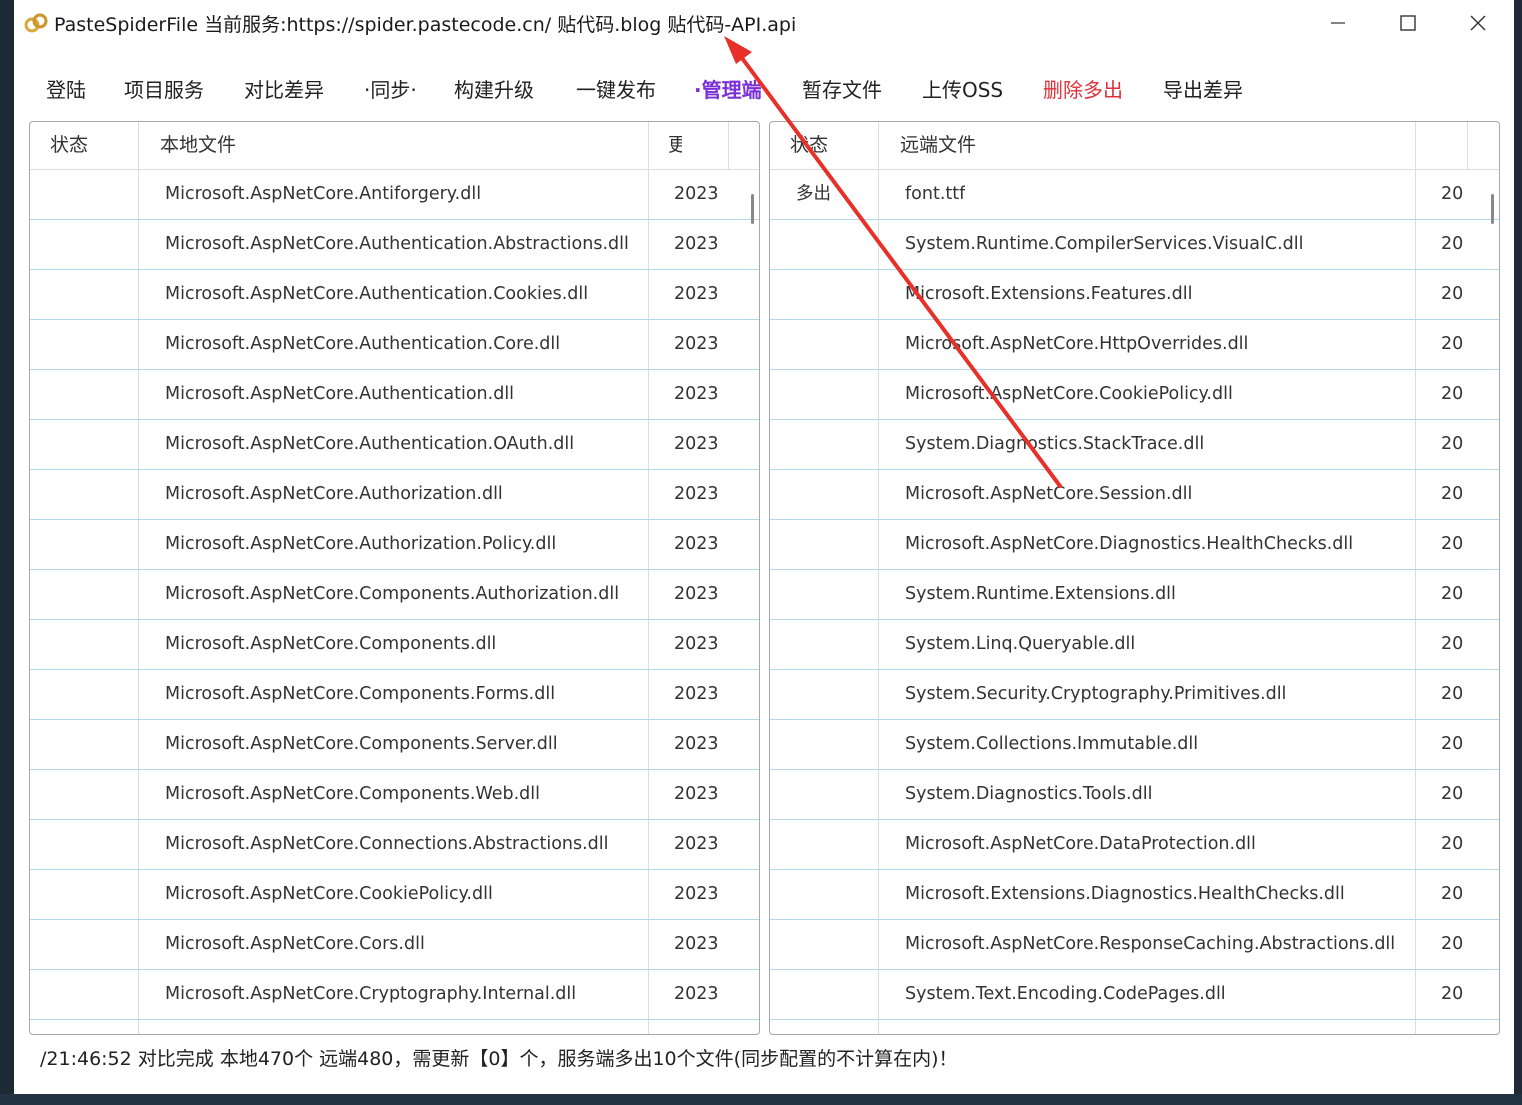 Image resolution: width=1522 pixels, height=1105 pixels. I want to click on column-header-remote-file: 远端文件, so click(1100, 145).